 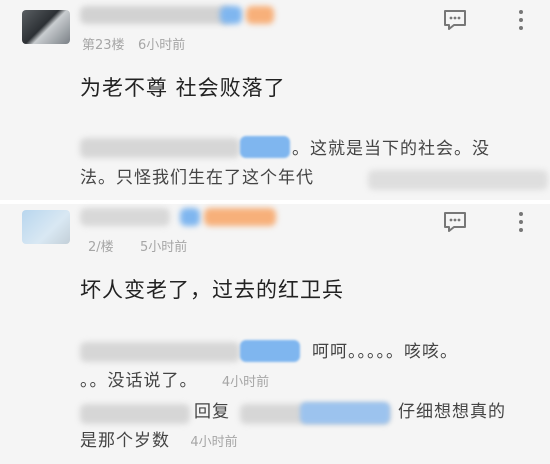 I want to click on floor-number: 2/楼, so click(x=101, y=247).